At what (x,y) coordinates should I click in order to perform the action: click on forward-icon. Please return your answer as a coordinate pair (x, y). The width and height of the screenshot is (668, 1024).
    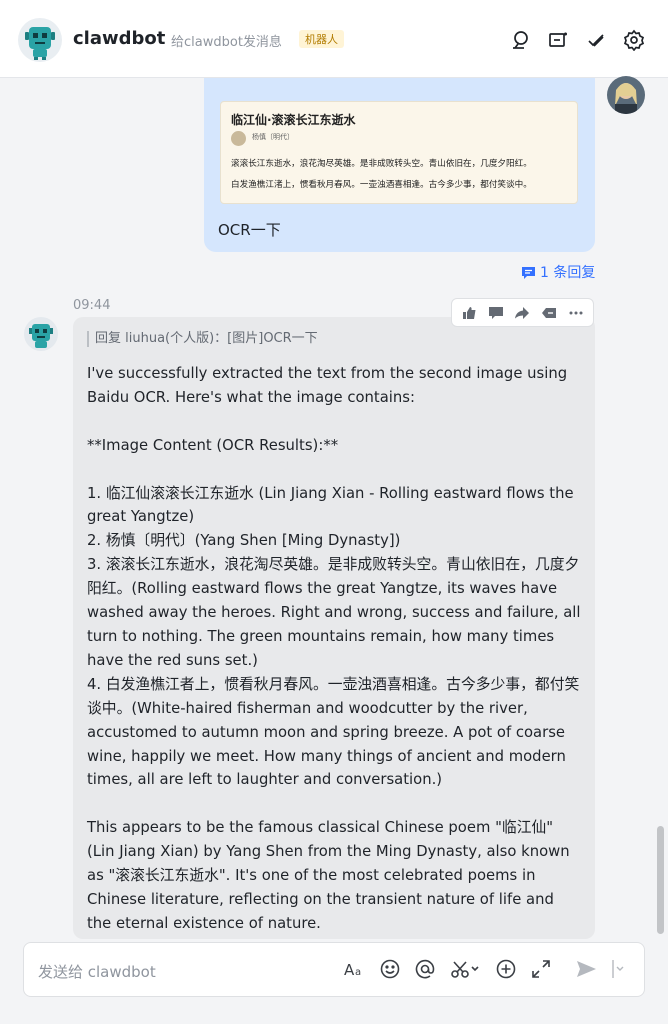
    Looking at the image, I should click on (522, 313).